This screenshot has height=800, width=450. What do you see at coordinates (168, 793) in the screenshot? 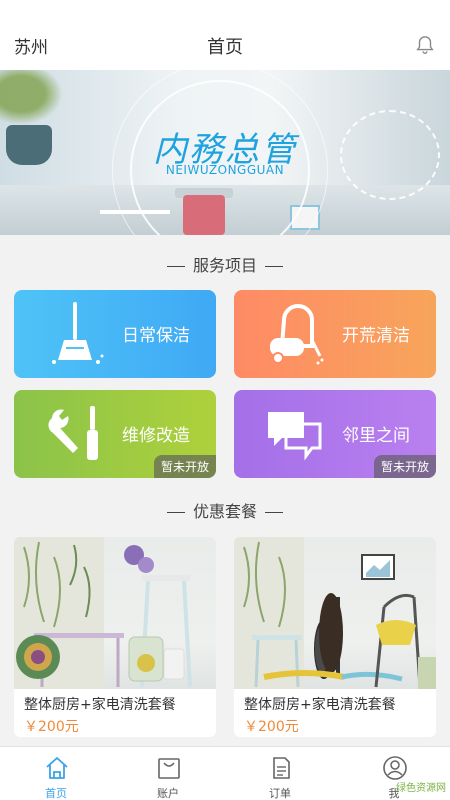
I see `tab-label: 账户` at bounding box center [168, 793].